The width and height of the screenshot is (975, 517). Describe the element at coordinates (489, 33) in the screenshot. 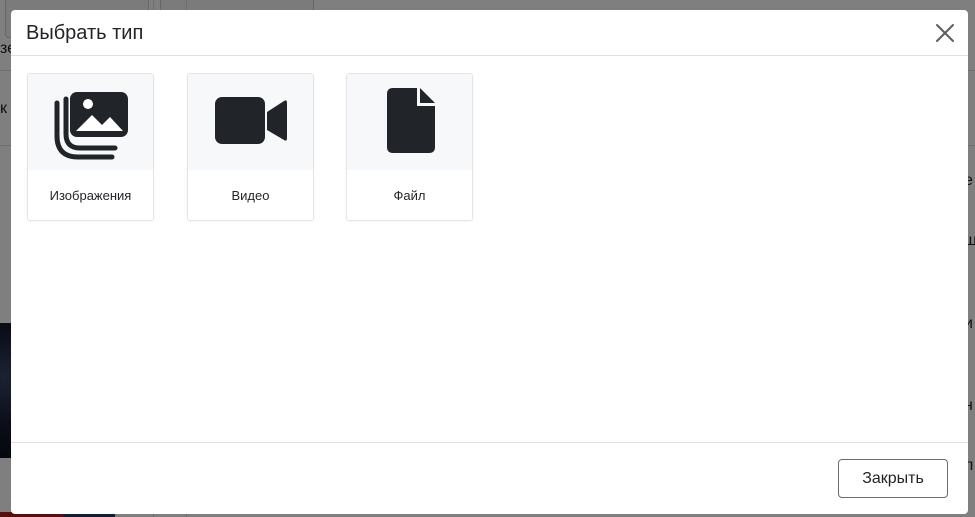

I see `dialog-header: Выбрать тип` at that location.